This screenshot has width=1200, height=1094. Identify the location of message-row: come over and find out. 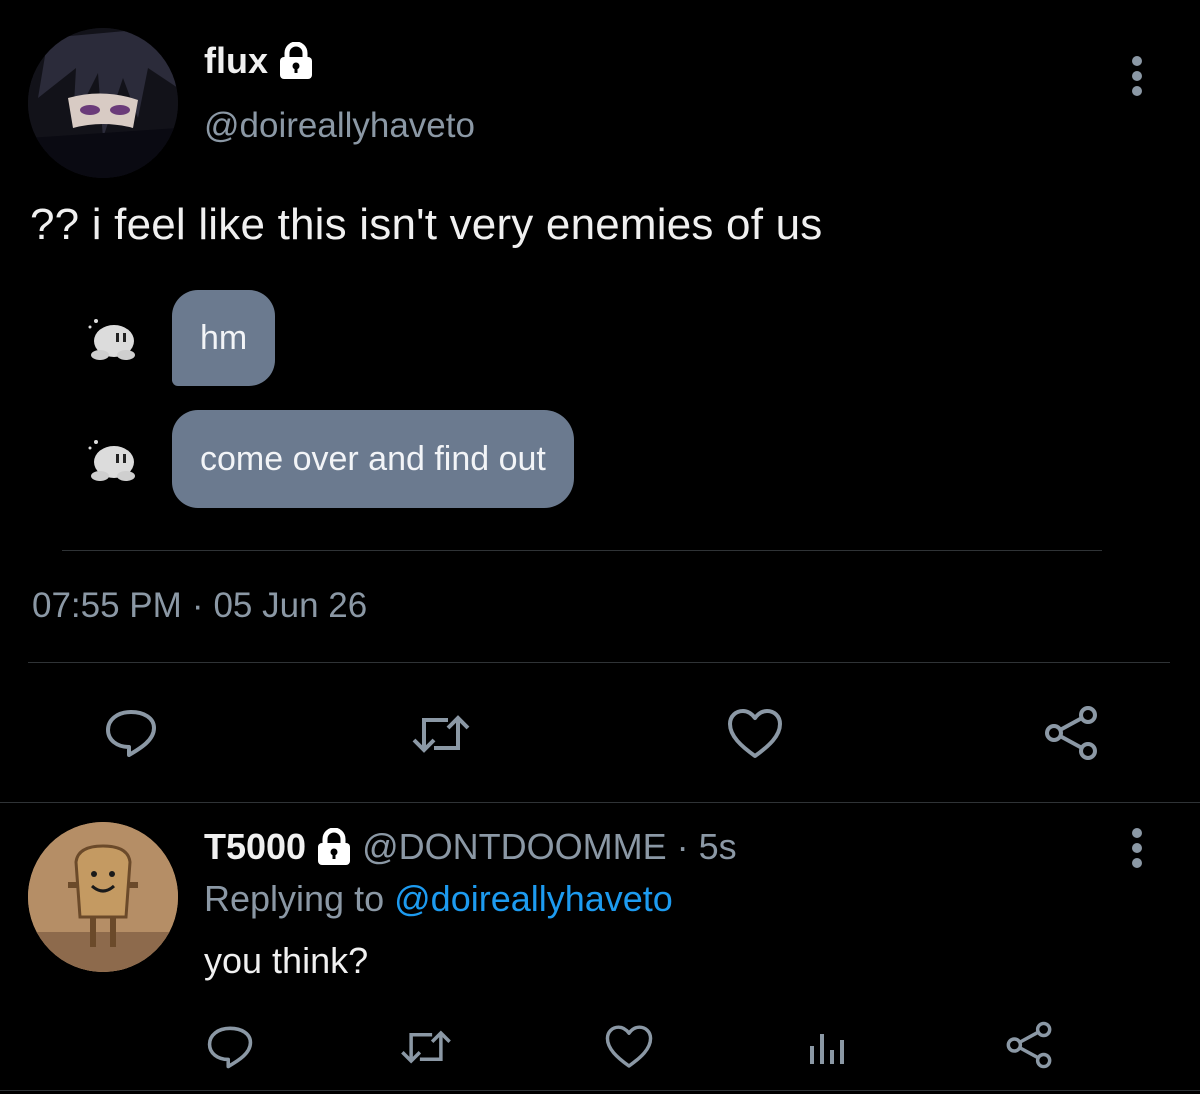
(330, 459).